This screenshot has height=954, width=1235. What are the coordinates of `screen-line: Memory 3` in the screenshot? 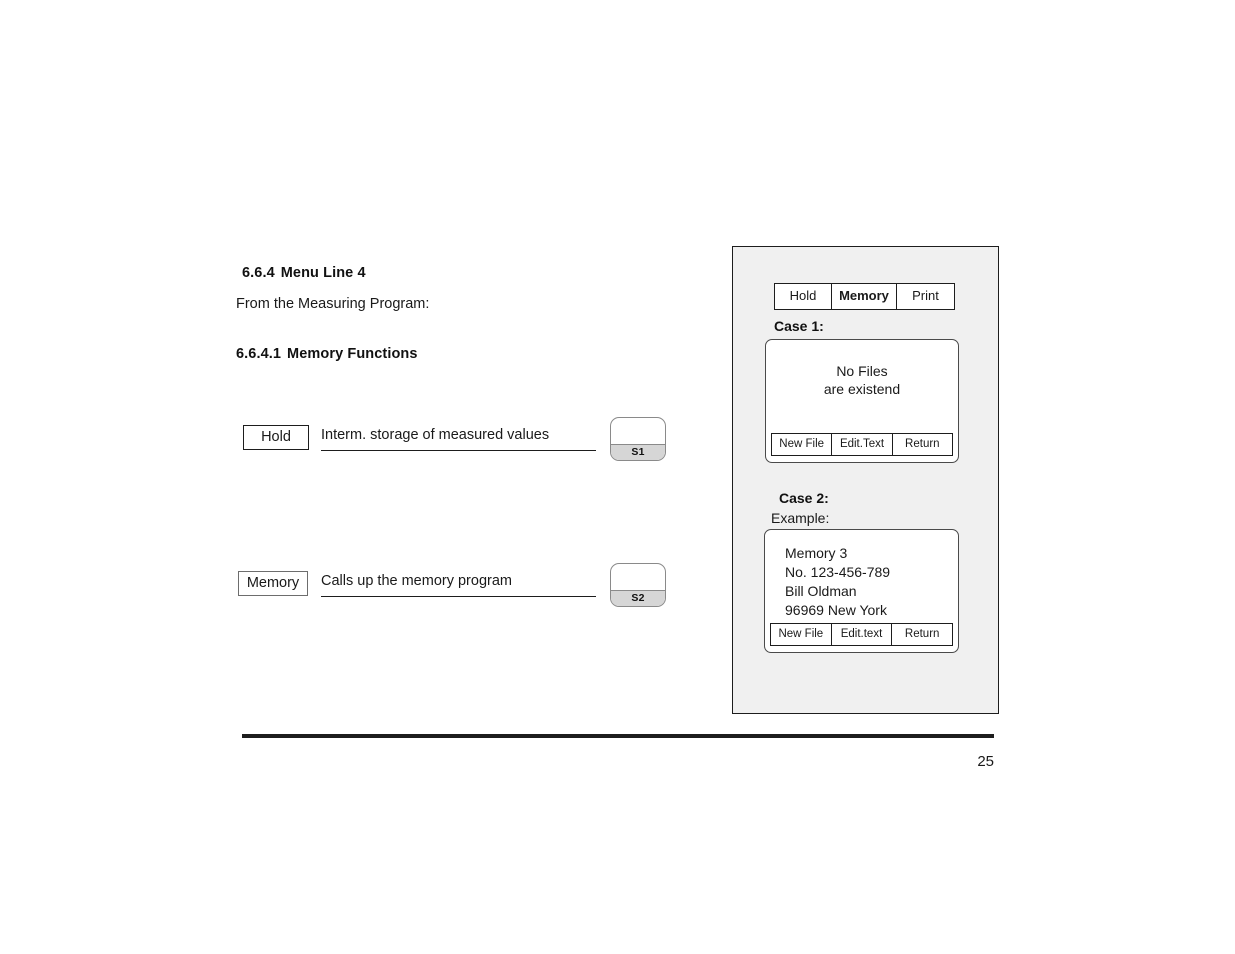 It's located at (816, 553).